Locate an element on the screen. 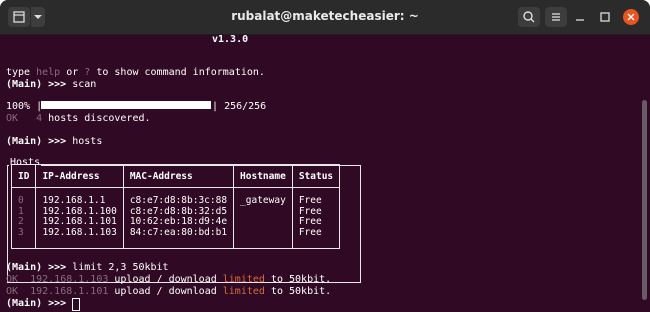 Image resolution: width=650 pixels, height=312 pixels. host-mac: 84:c7:ea:80:bd:b1 is located at coordinates (178, 238).